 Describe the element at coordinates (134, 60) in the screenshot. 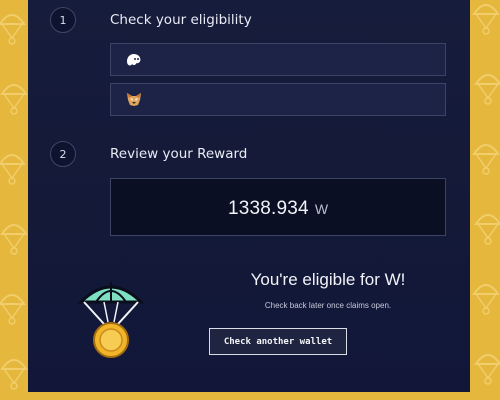

I see `phantom-ghost-icon` at that location.